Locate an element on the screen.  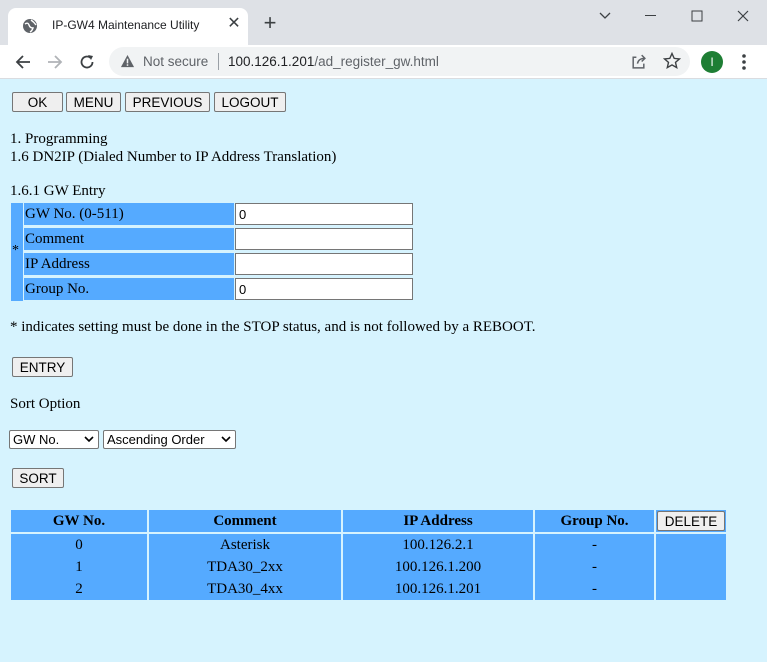
more-options-icon is located at coordinates (744, 62).